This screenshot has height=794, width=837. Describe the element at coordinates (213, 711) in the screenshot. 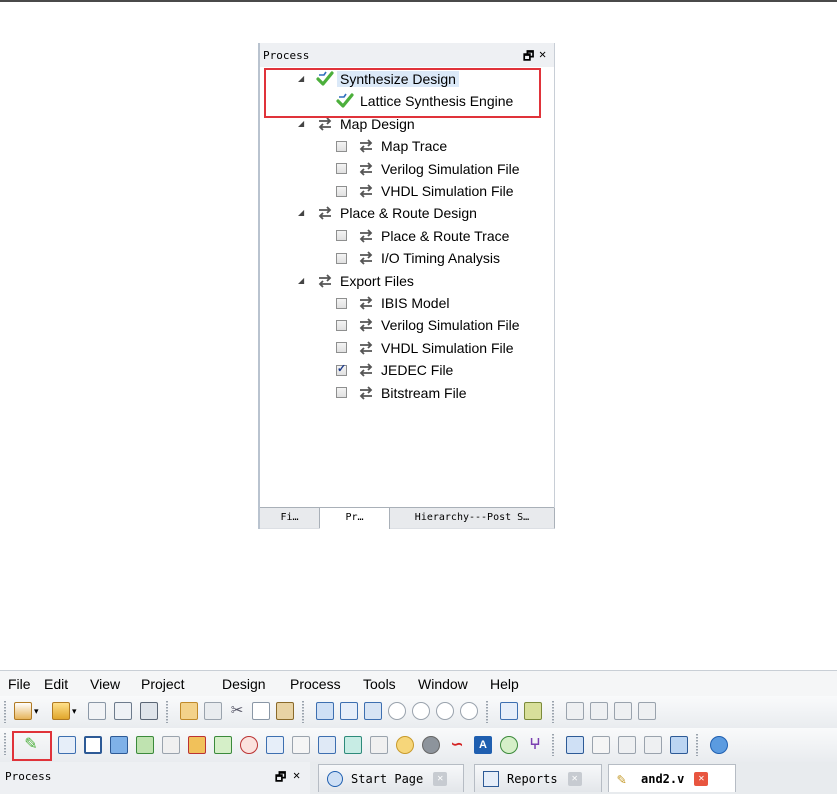

I see `redo-icon` at that location.